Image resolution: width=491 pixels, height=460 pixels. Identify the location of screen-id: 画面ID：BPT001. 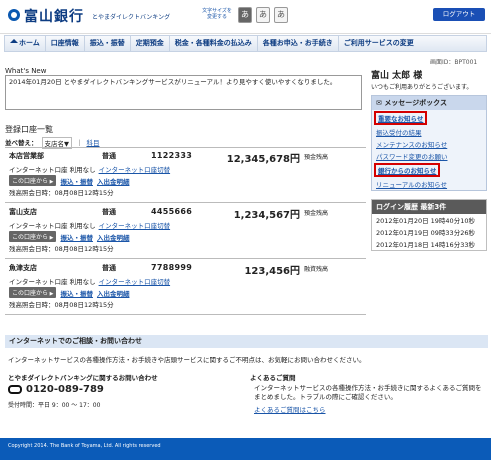
(454, 62).